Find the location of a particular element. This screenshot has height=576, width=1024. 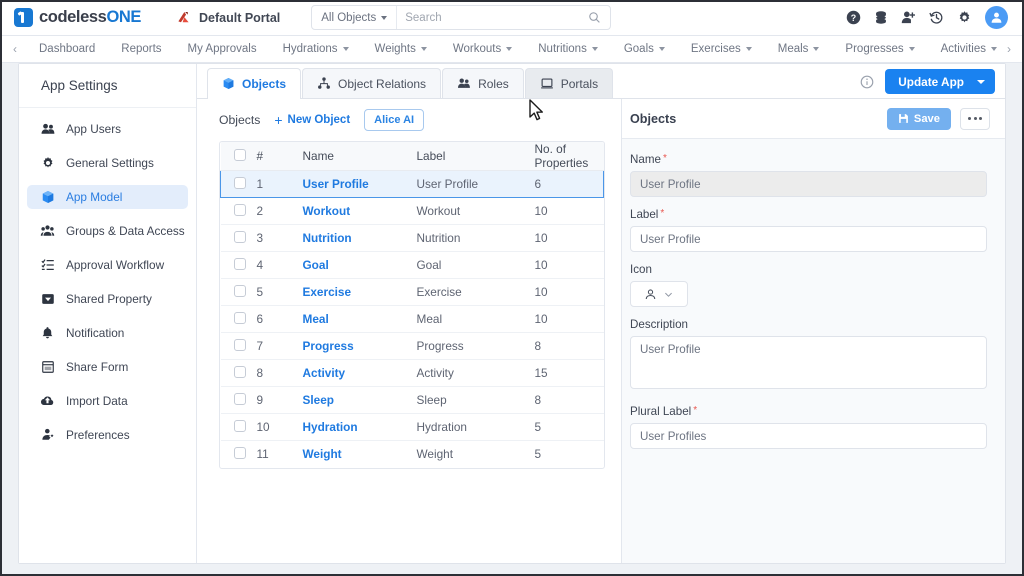

gear-icon is located at coordinates (964, 17).